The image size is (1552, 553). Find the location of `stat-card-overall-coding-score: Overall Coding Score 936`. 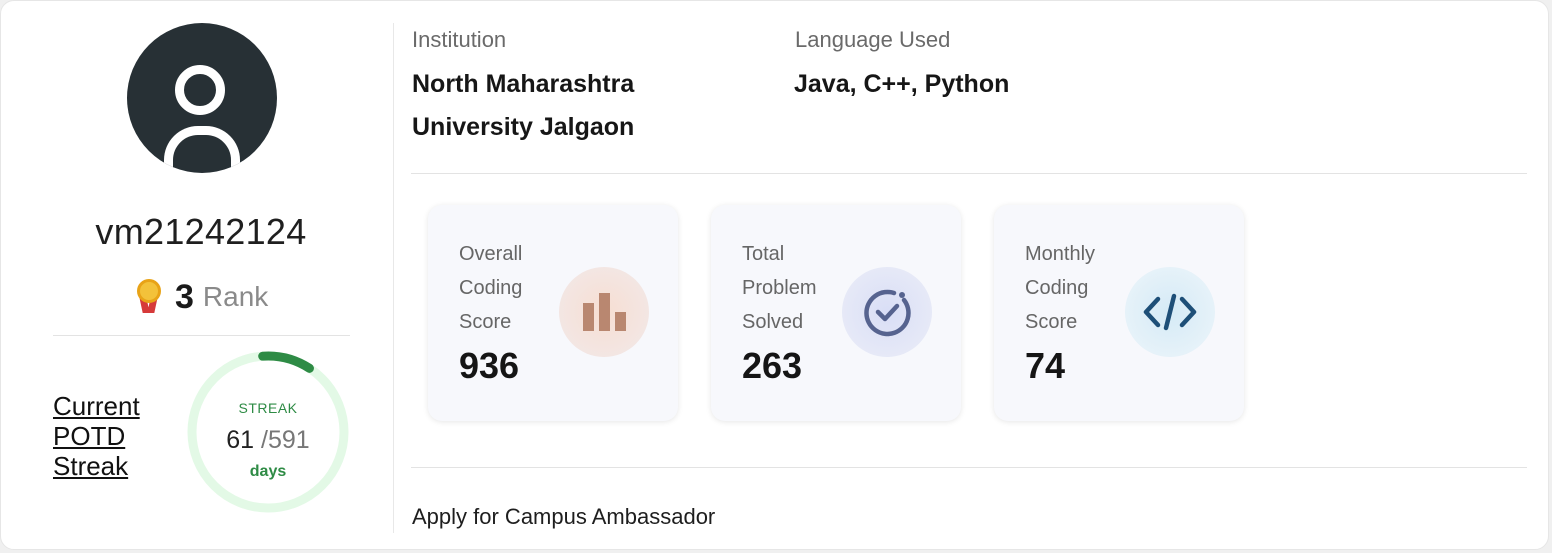

stat-card-overall-coding-score: Overall Coding Score 936 is located at coordinates (553, 313).